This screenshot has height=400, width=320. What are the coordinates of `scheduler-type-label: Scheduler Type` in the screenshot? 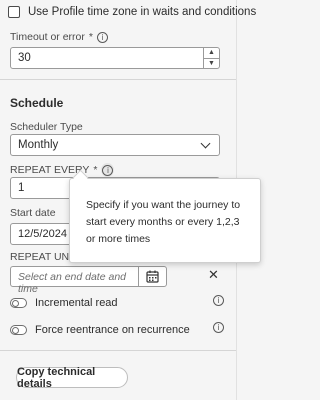 It's located at (46, 127).